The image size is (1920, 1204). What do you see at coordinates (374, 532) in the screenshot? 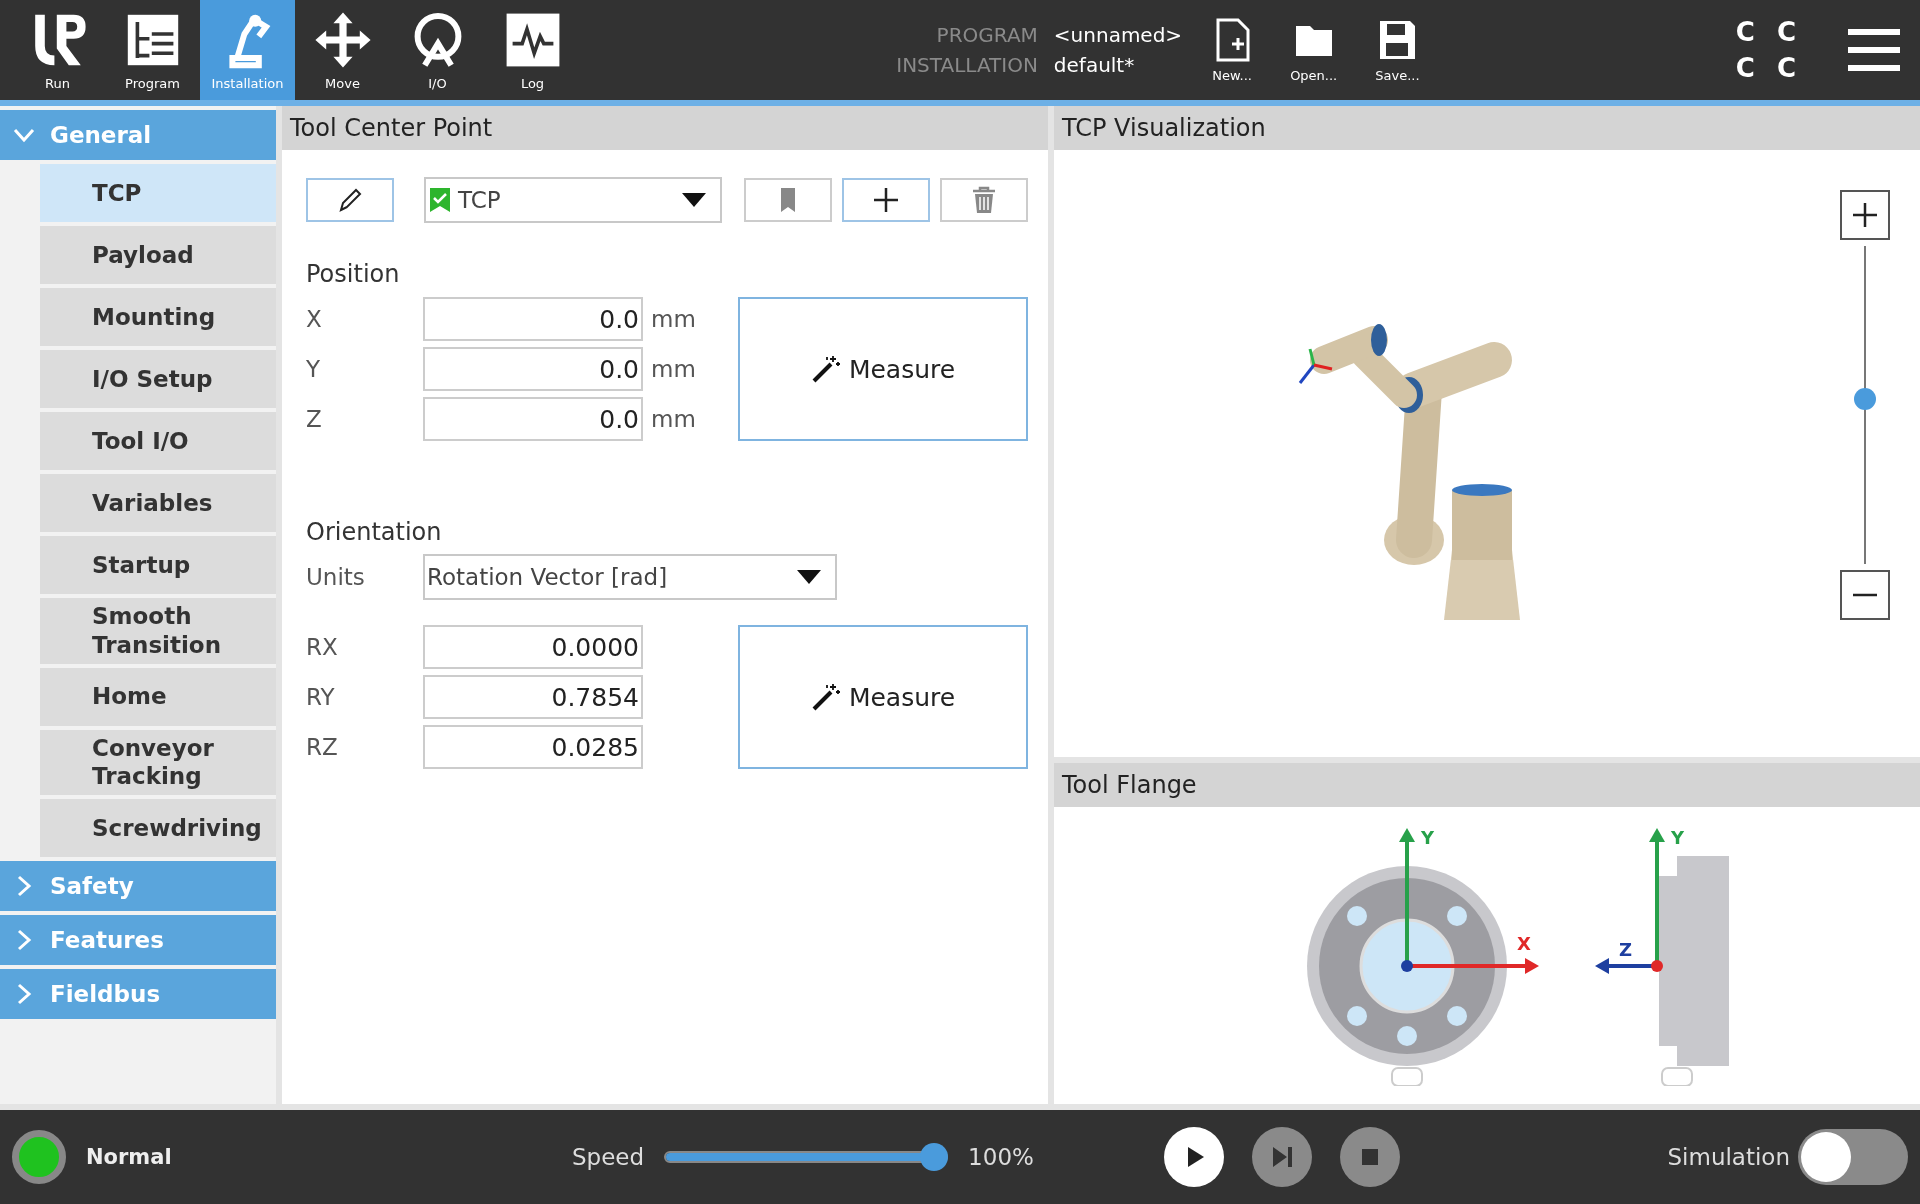
I see `section-title: Orientation` at bounding box center [374, 532].